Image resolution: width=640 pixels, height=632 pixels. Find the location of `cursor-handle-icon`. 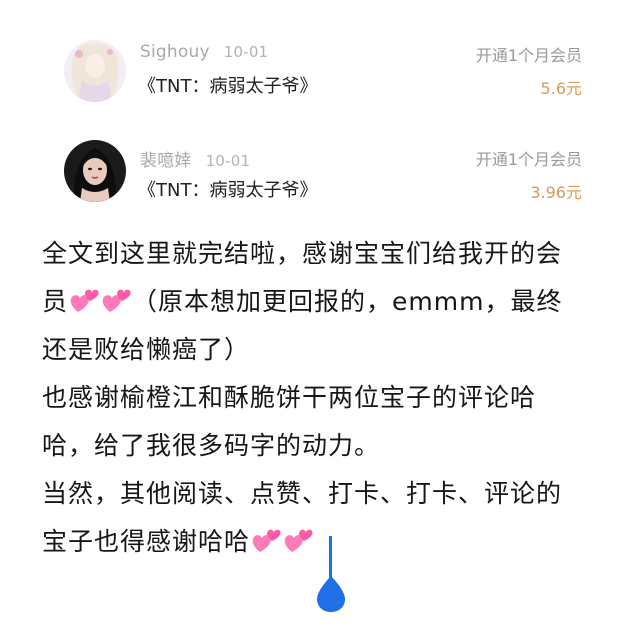

cursor-handle-icon is located at coordinates (331, 594).